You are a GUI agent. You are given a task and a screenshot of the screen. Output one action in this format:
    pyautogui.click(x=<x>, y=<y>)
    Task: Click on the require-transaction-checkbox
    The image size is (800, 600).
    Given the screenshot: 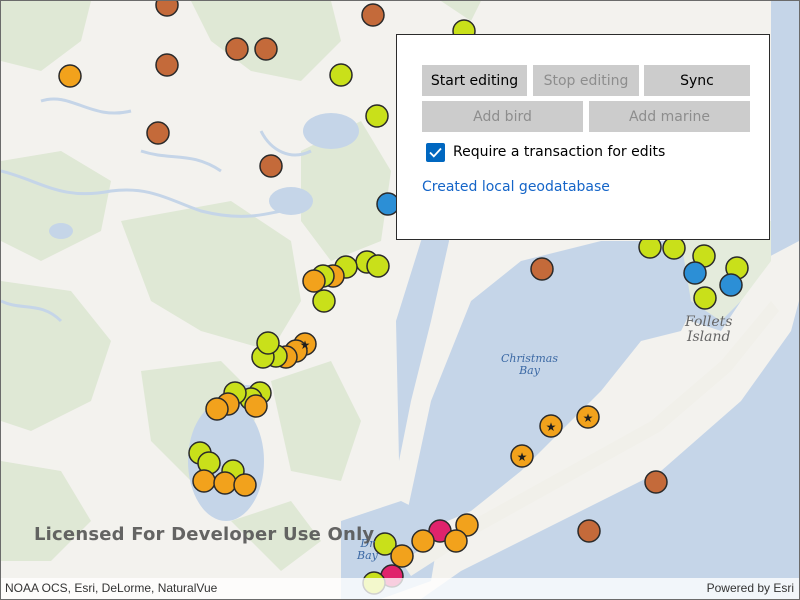 What is the action you would take?
    pyautogui.click(x=435, y=152)
    